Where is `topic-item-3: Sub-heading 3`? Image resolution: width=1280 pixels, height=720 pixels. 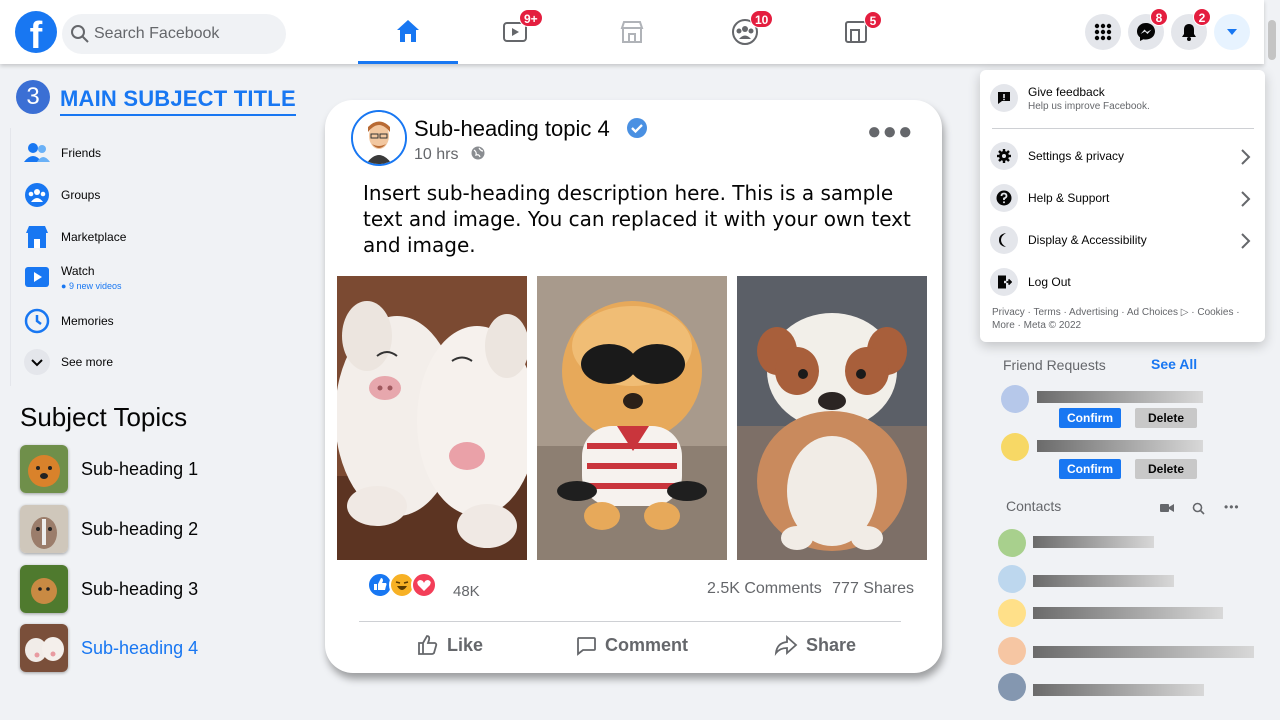 topic-item-3: Sub-heading 3 is located at coordinates (109, 589).